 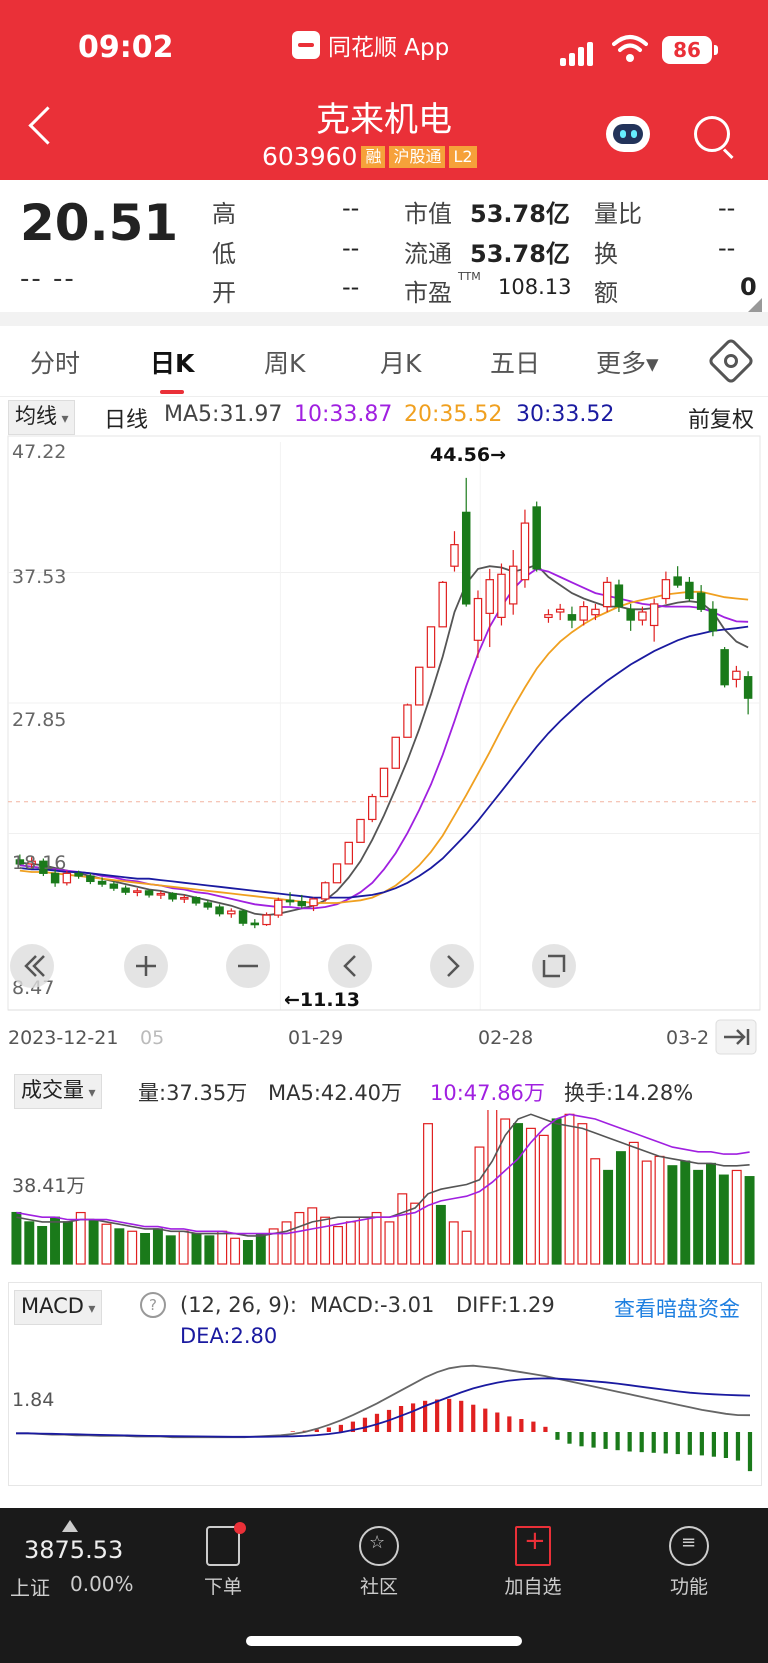 What do you see at coordinates (379, 1562) in the screenshot?
I see `nav-community: ☆ 社区` at bounding box center [379, 1562].